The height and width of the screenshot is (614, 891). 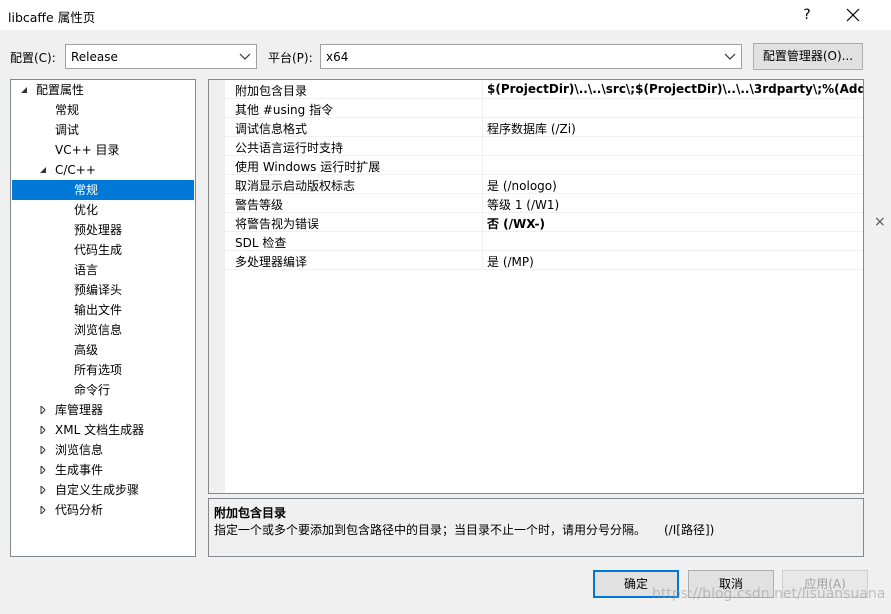 What do you see at coordinates (308, 167) in the screenshot?
I see `property-name: 使用 Windows 运行时扩展` at bounding box center [308, 167].